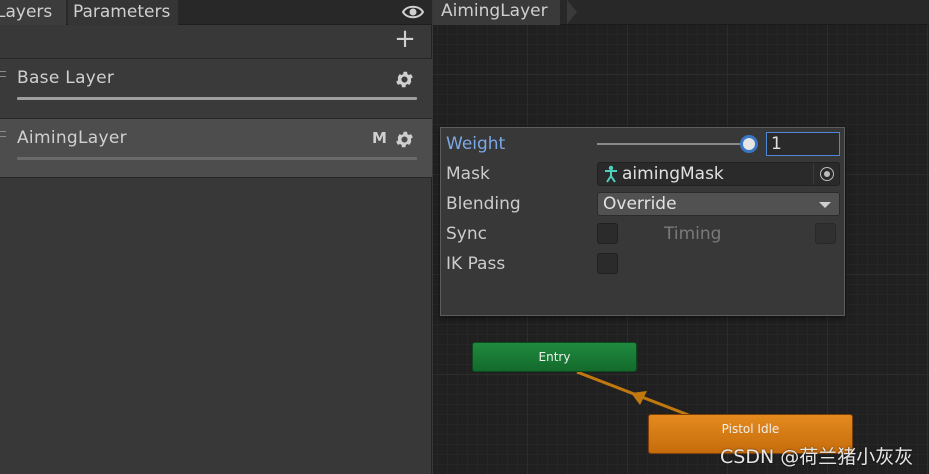 The height and width of the screenshot is (474, 929). Describe the element at coordinates (554, 357) in the screenshot. I see `entry-node: Entry` at that location.